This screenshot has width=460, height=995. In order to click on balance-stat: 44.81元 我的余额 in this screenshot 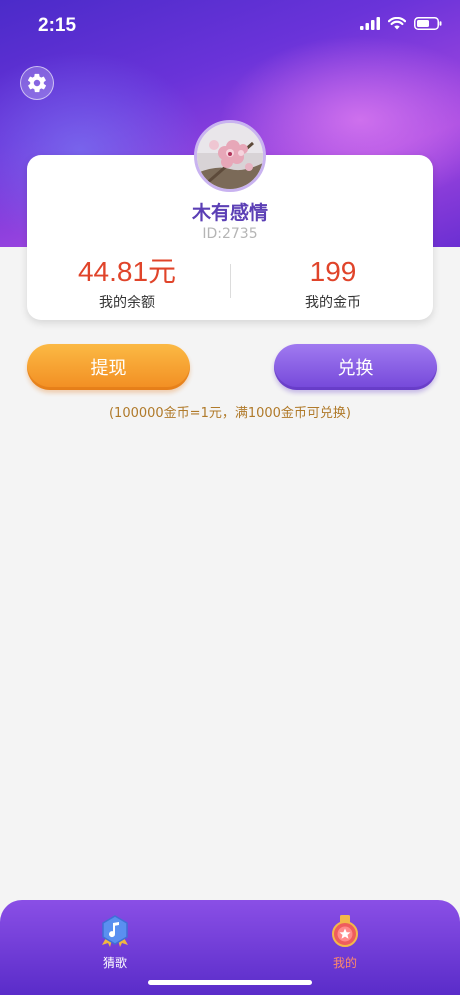, I will do `click(127, 284)`.